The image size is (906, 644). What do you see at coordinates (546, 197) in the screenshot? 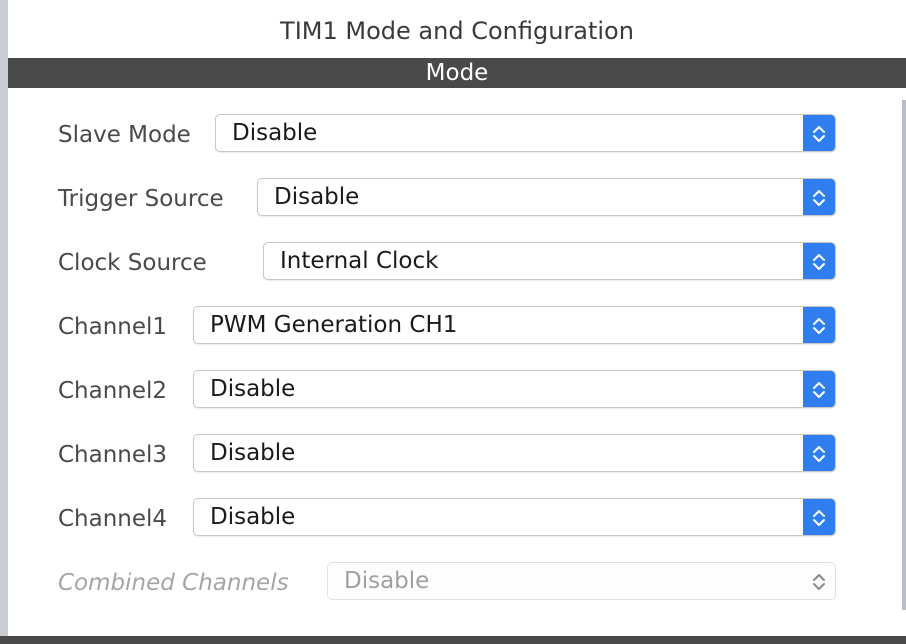
I see `trigger-source-select: Disable` at bounding box center [546, 197].